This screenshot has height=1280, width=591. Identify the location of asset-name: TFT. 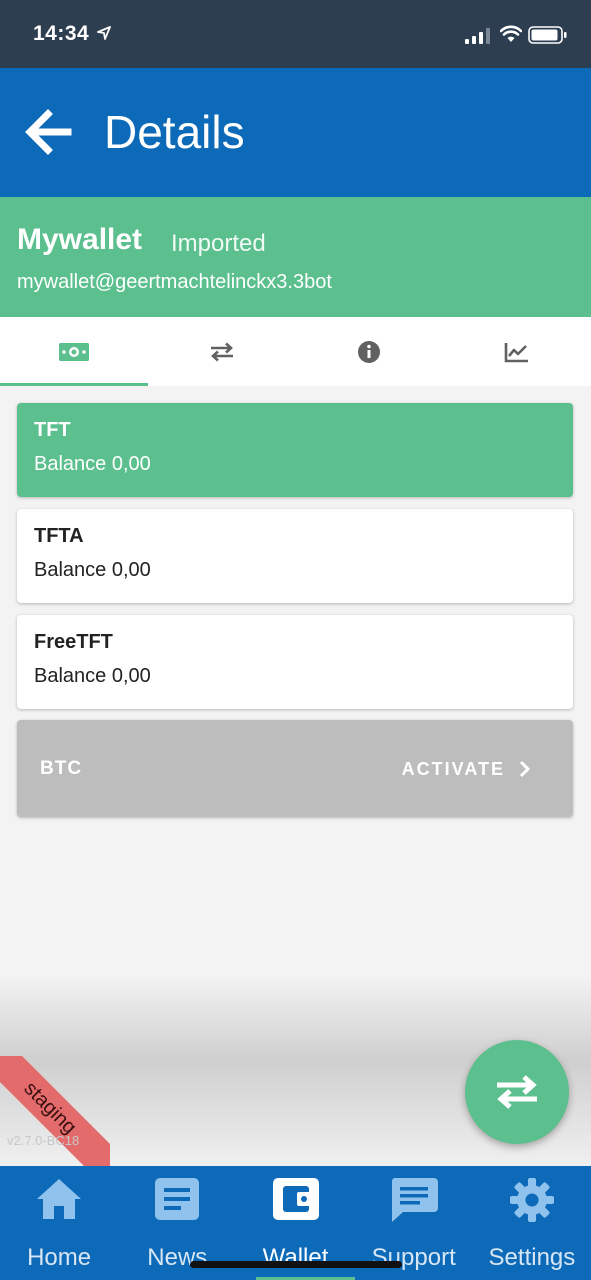
(52, 430).